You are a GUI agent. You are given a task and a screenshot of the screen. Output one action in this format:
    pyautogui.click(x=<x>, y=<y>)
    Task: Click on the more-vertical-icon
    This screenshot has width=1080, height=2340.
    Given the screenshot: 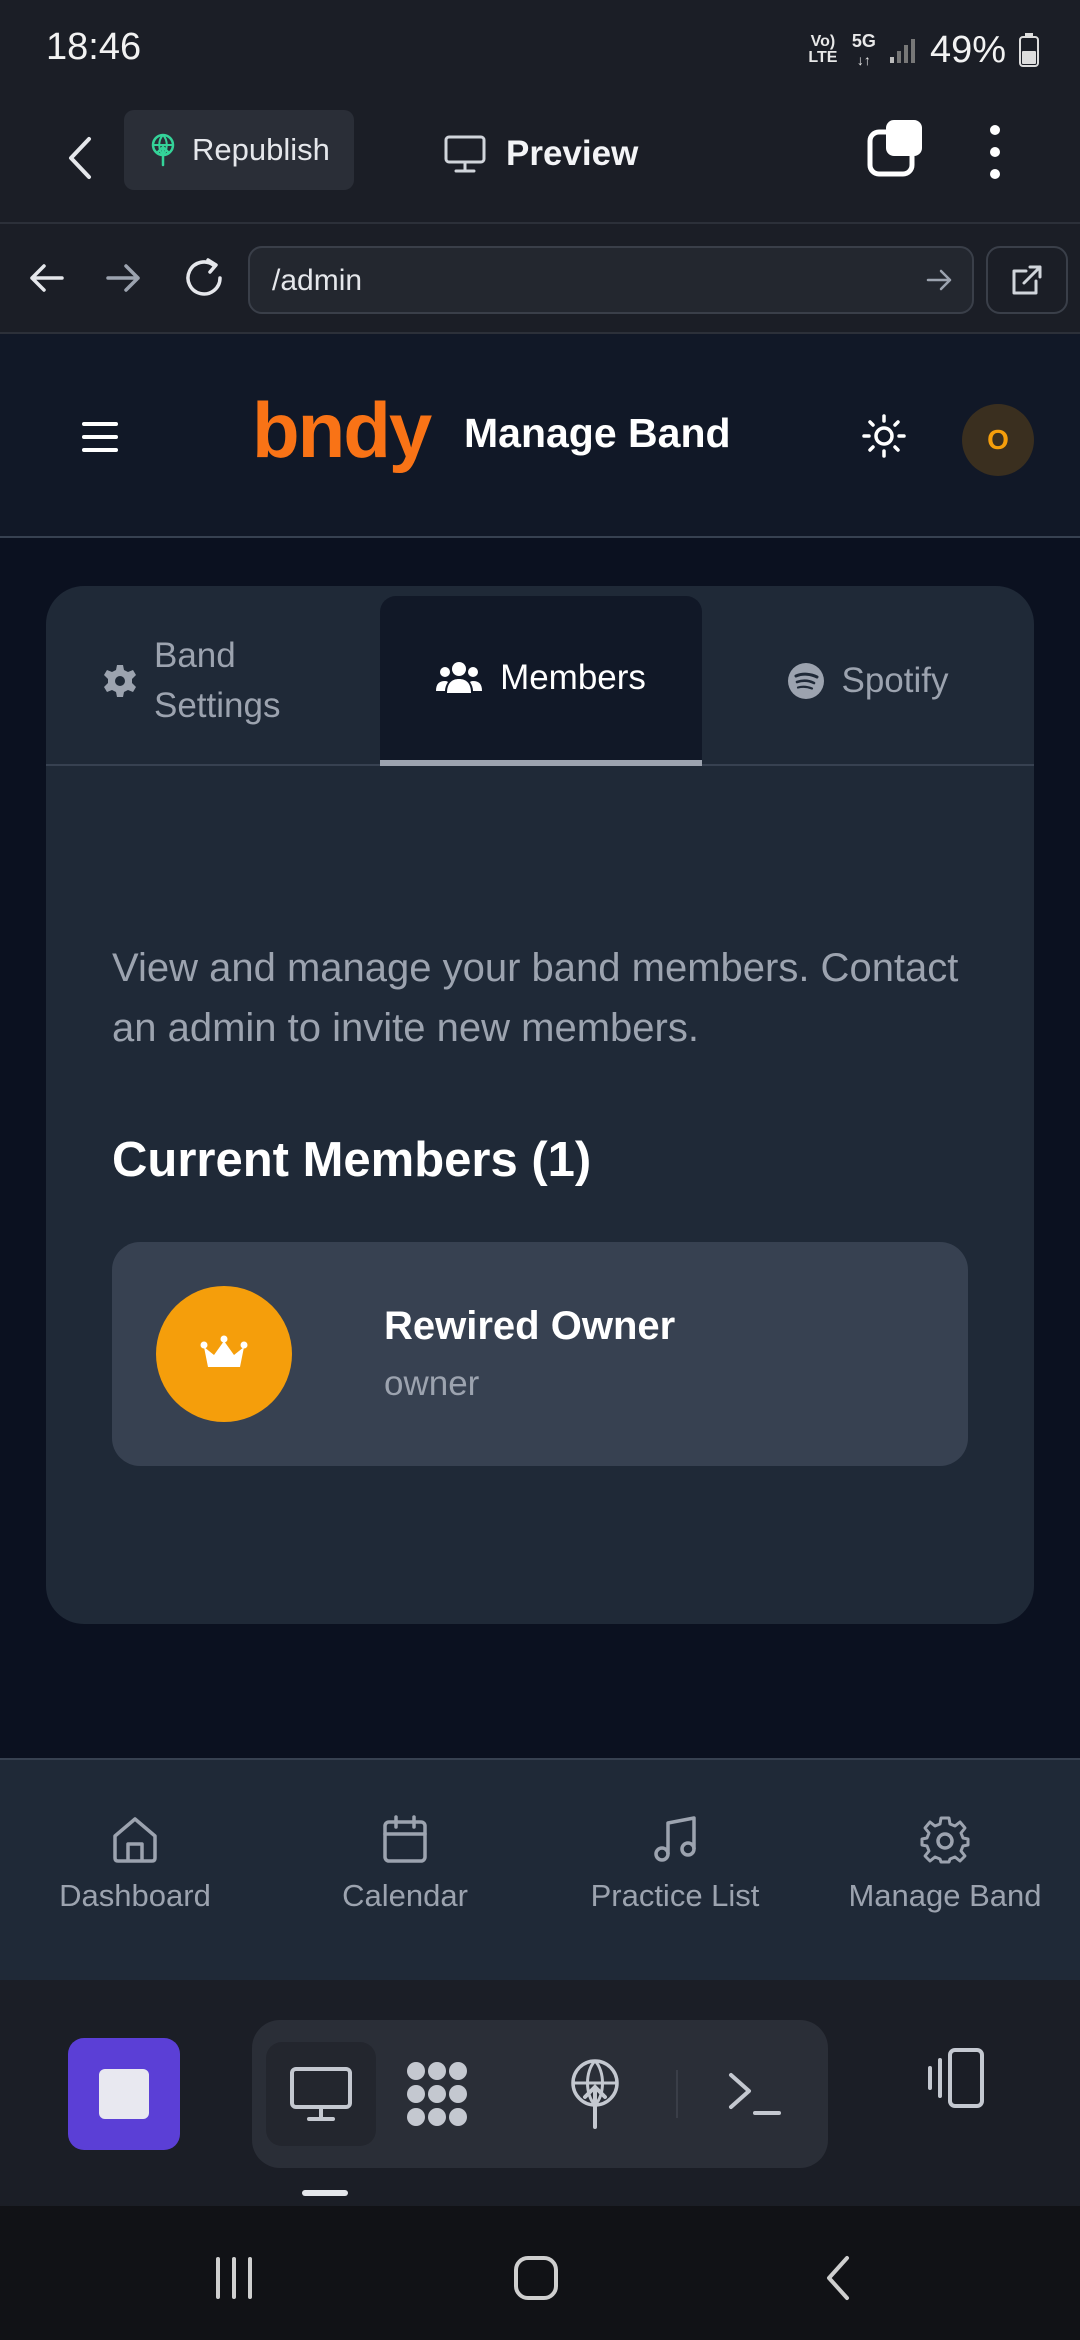 What is the action you would take?
    pyautogui.click(x=995, y=152)
    